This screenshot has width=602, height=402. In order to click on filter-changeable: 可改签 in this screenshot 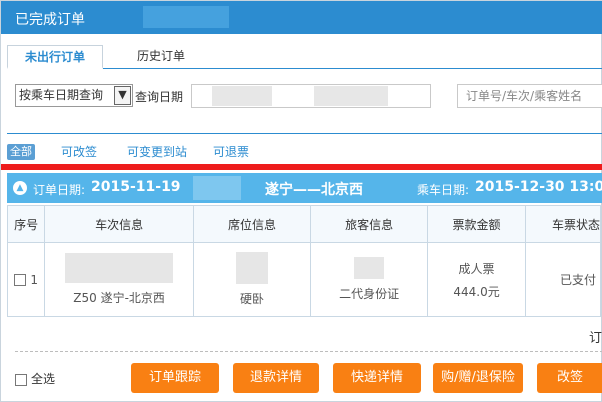, I will do `click(79, 152)`.